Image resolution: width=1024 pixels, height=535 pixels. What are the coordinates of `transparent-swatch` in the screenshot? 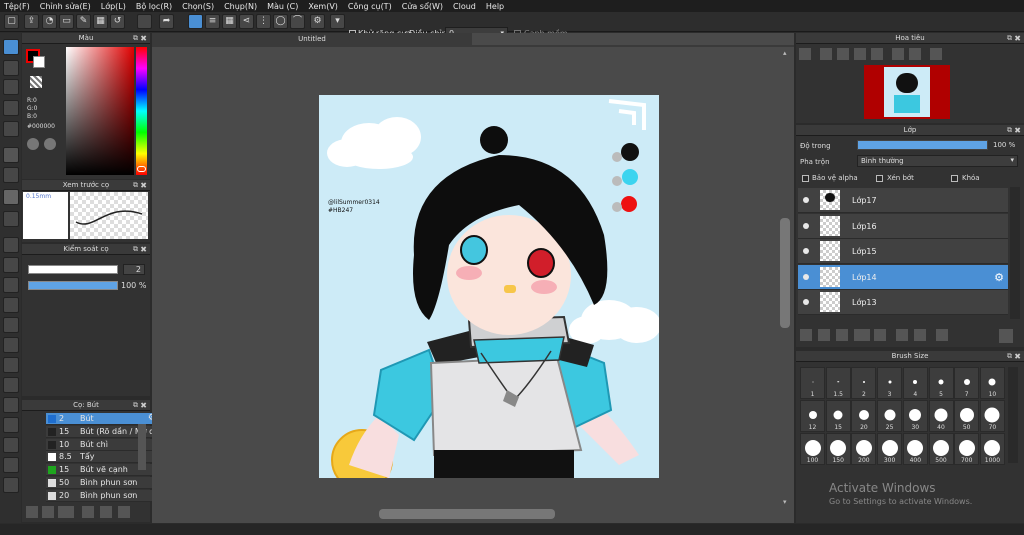 It's located at (36, 82).